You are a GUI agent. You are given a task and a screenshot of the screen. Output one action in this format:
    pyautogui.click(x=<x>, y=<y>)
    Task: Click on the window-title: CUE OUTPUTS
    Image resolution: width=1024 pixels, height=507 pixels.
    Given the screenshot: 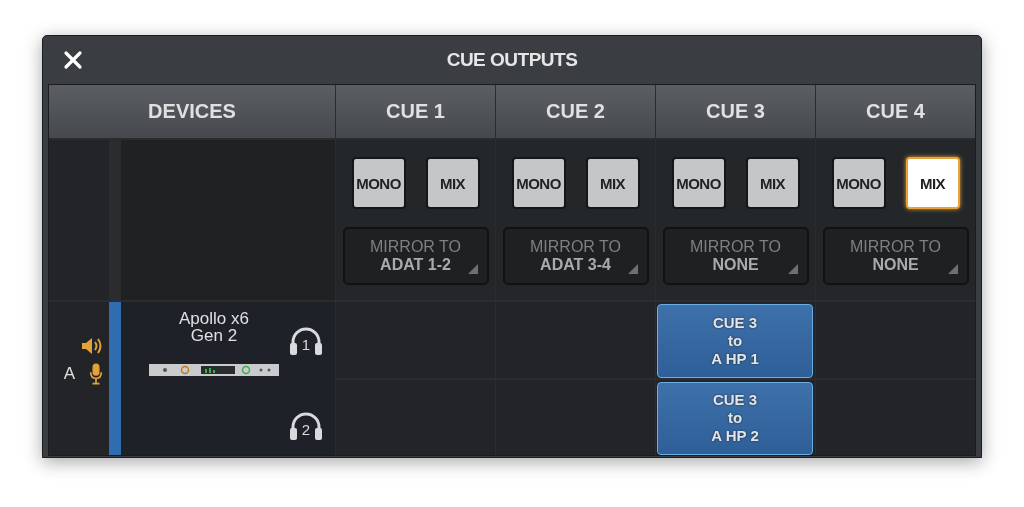 What is the action you would take?
    pyautogui.click(x=512, y=60)
    